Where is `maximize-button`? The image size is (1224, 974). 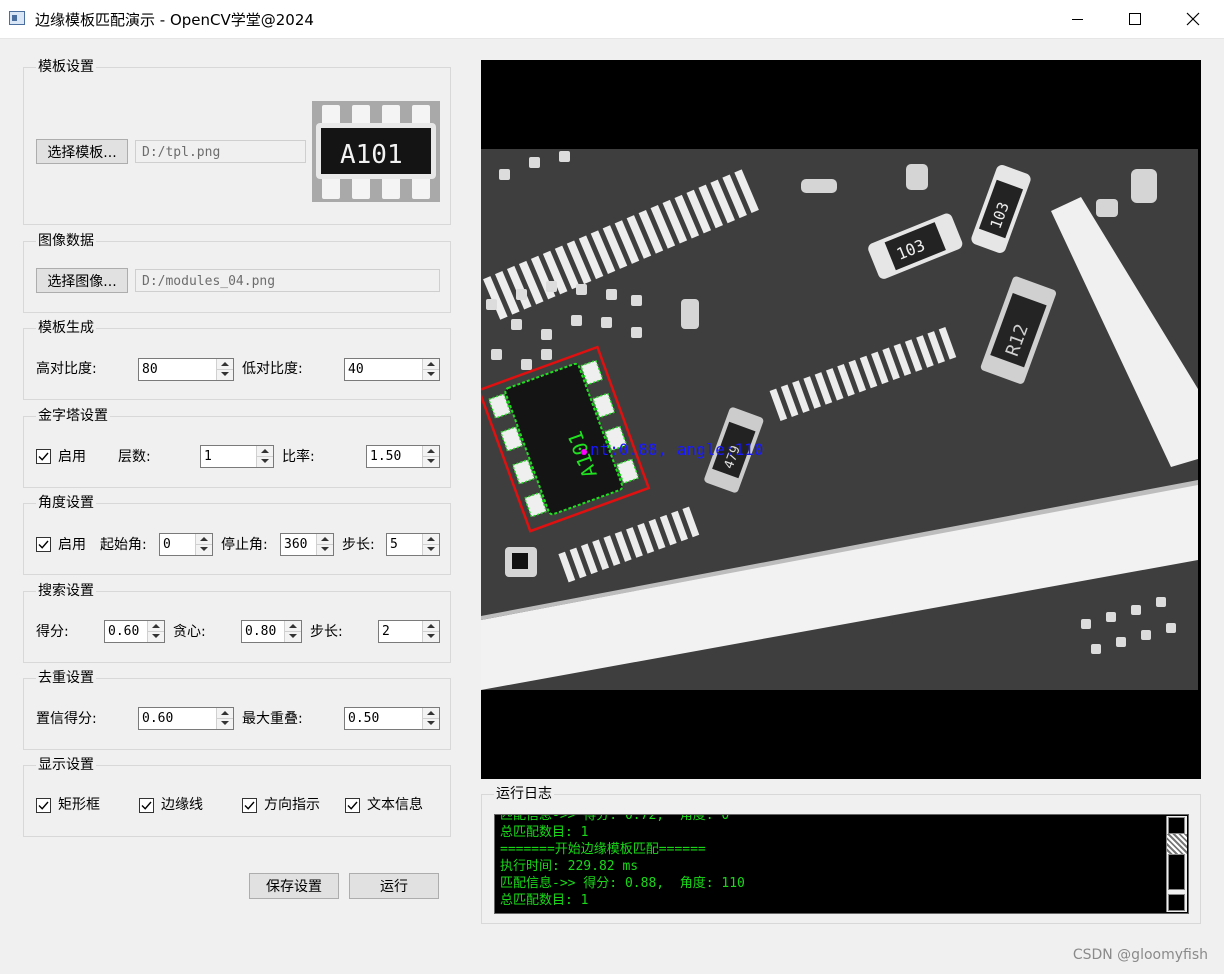 maximize-button is located at coordinates (1135, 19).